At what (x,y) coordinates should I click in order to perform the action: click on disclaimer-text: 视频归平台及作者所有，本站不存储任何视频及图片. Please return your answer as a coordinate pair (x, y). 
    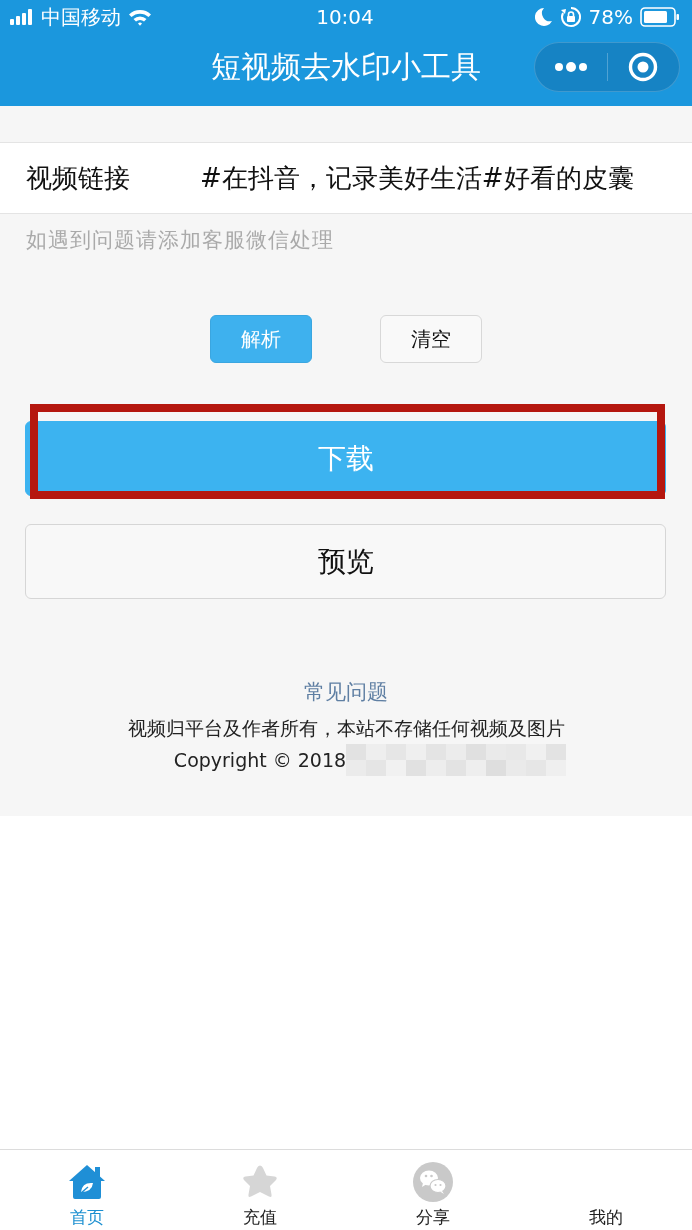
    Looking at the image, I should click on (346, 728).